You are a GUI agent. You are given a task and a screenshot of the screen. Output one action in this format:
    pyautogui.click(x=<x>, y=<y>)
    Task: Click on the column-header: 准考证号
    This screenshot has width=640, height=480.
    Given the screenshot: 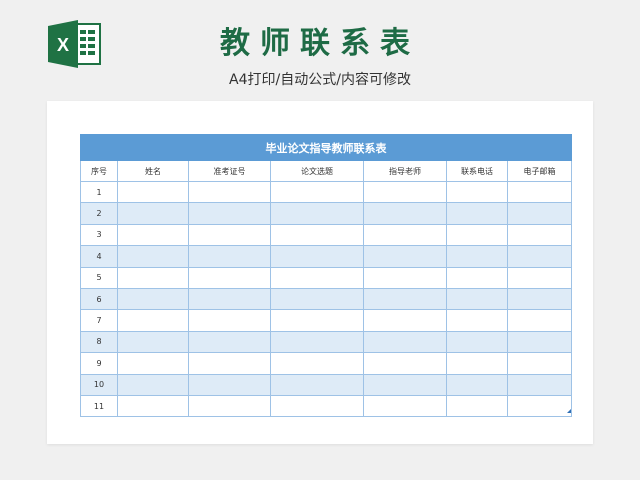 What is the action you would take?
    pyautogui.click(x=229, y=171)
    